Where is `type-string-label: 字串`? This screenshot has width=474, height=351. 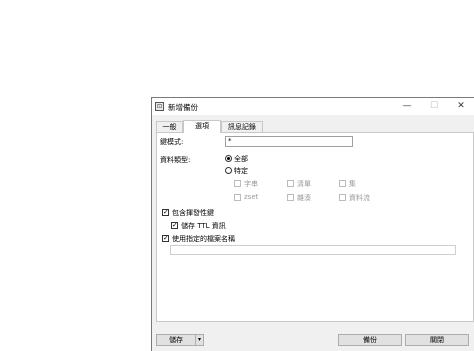
type-string-label: 字串 is located at coordinates (251, 184).